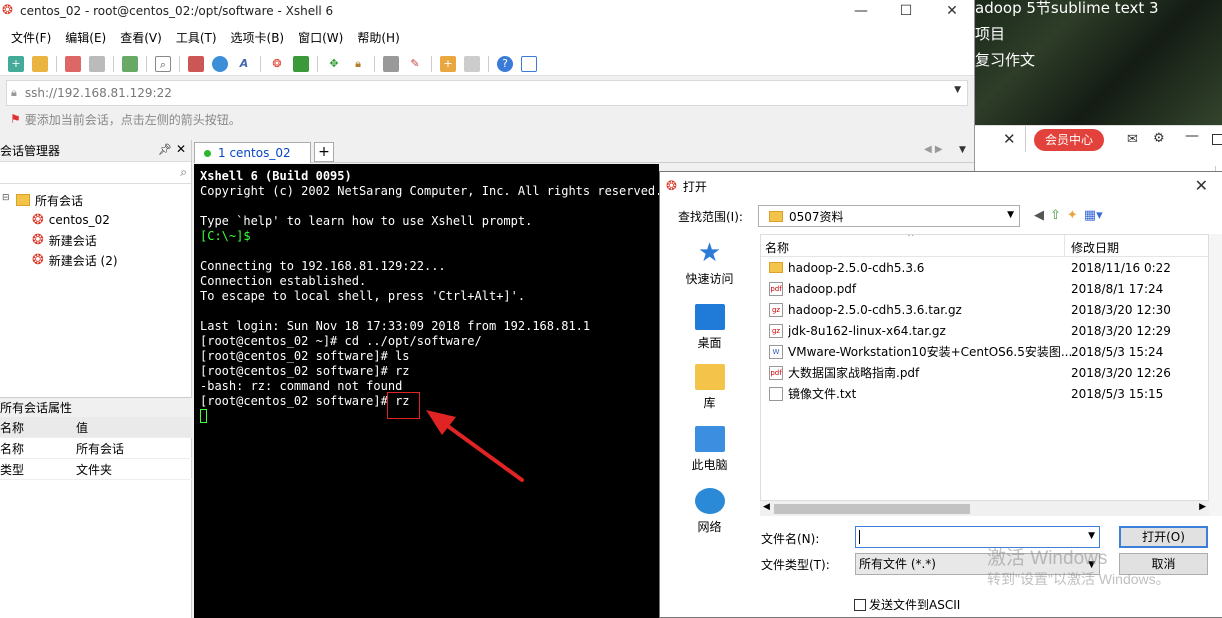 The width and height of the screenshot is (1222, 618). What do you see at coordinates (40, 63) in the screenshot?
I see `open-folder-icon` at bounding box center [40, 63].